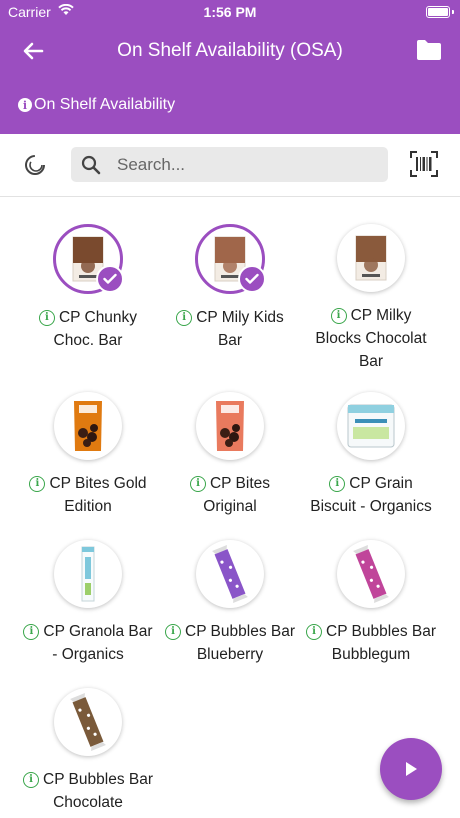  Describe the element at coordinates (88, 506) in the screenshot. I see `product-name-line-2: Edition` at that location.